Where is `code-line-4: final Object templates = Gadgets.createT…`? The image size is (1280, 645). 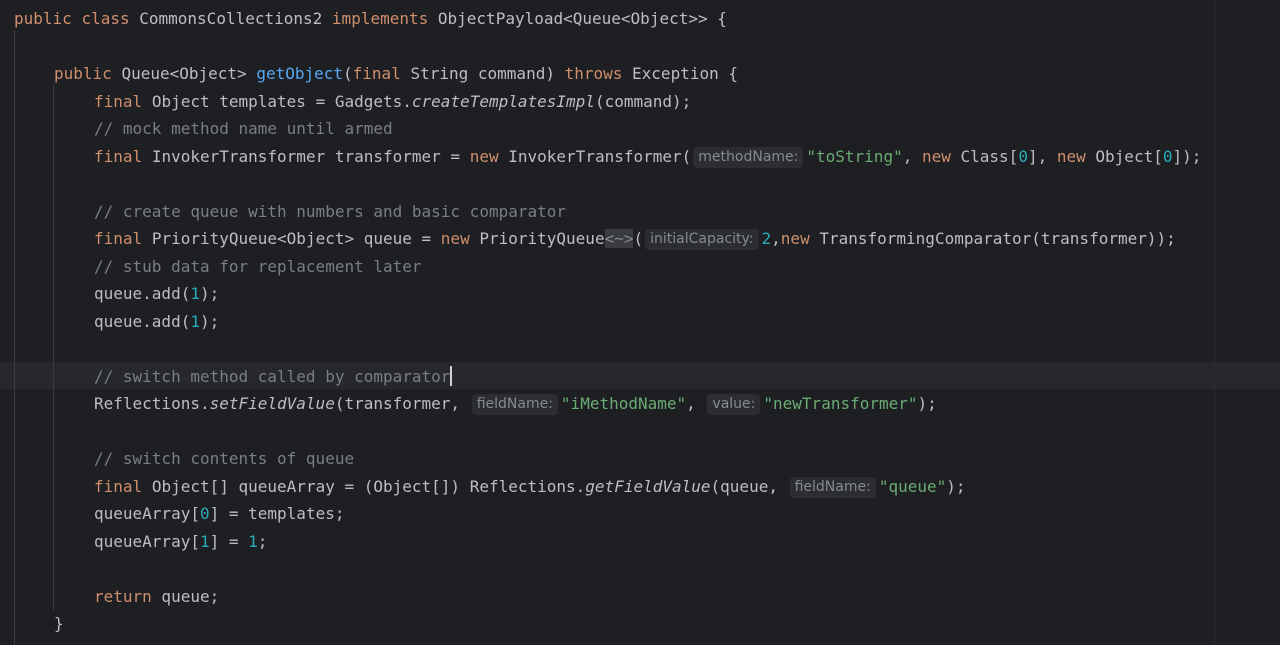
code-line-4: final Object templates = Gadgets.createT… is located at coordinates (392, 101).